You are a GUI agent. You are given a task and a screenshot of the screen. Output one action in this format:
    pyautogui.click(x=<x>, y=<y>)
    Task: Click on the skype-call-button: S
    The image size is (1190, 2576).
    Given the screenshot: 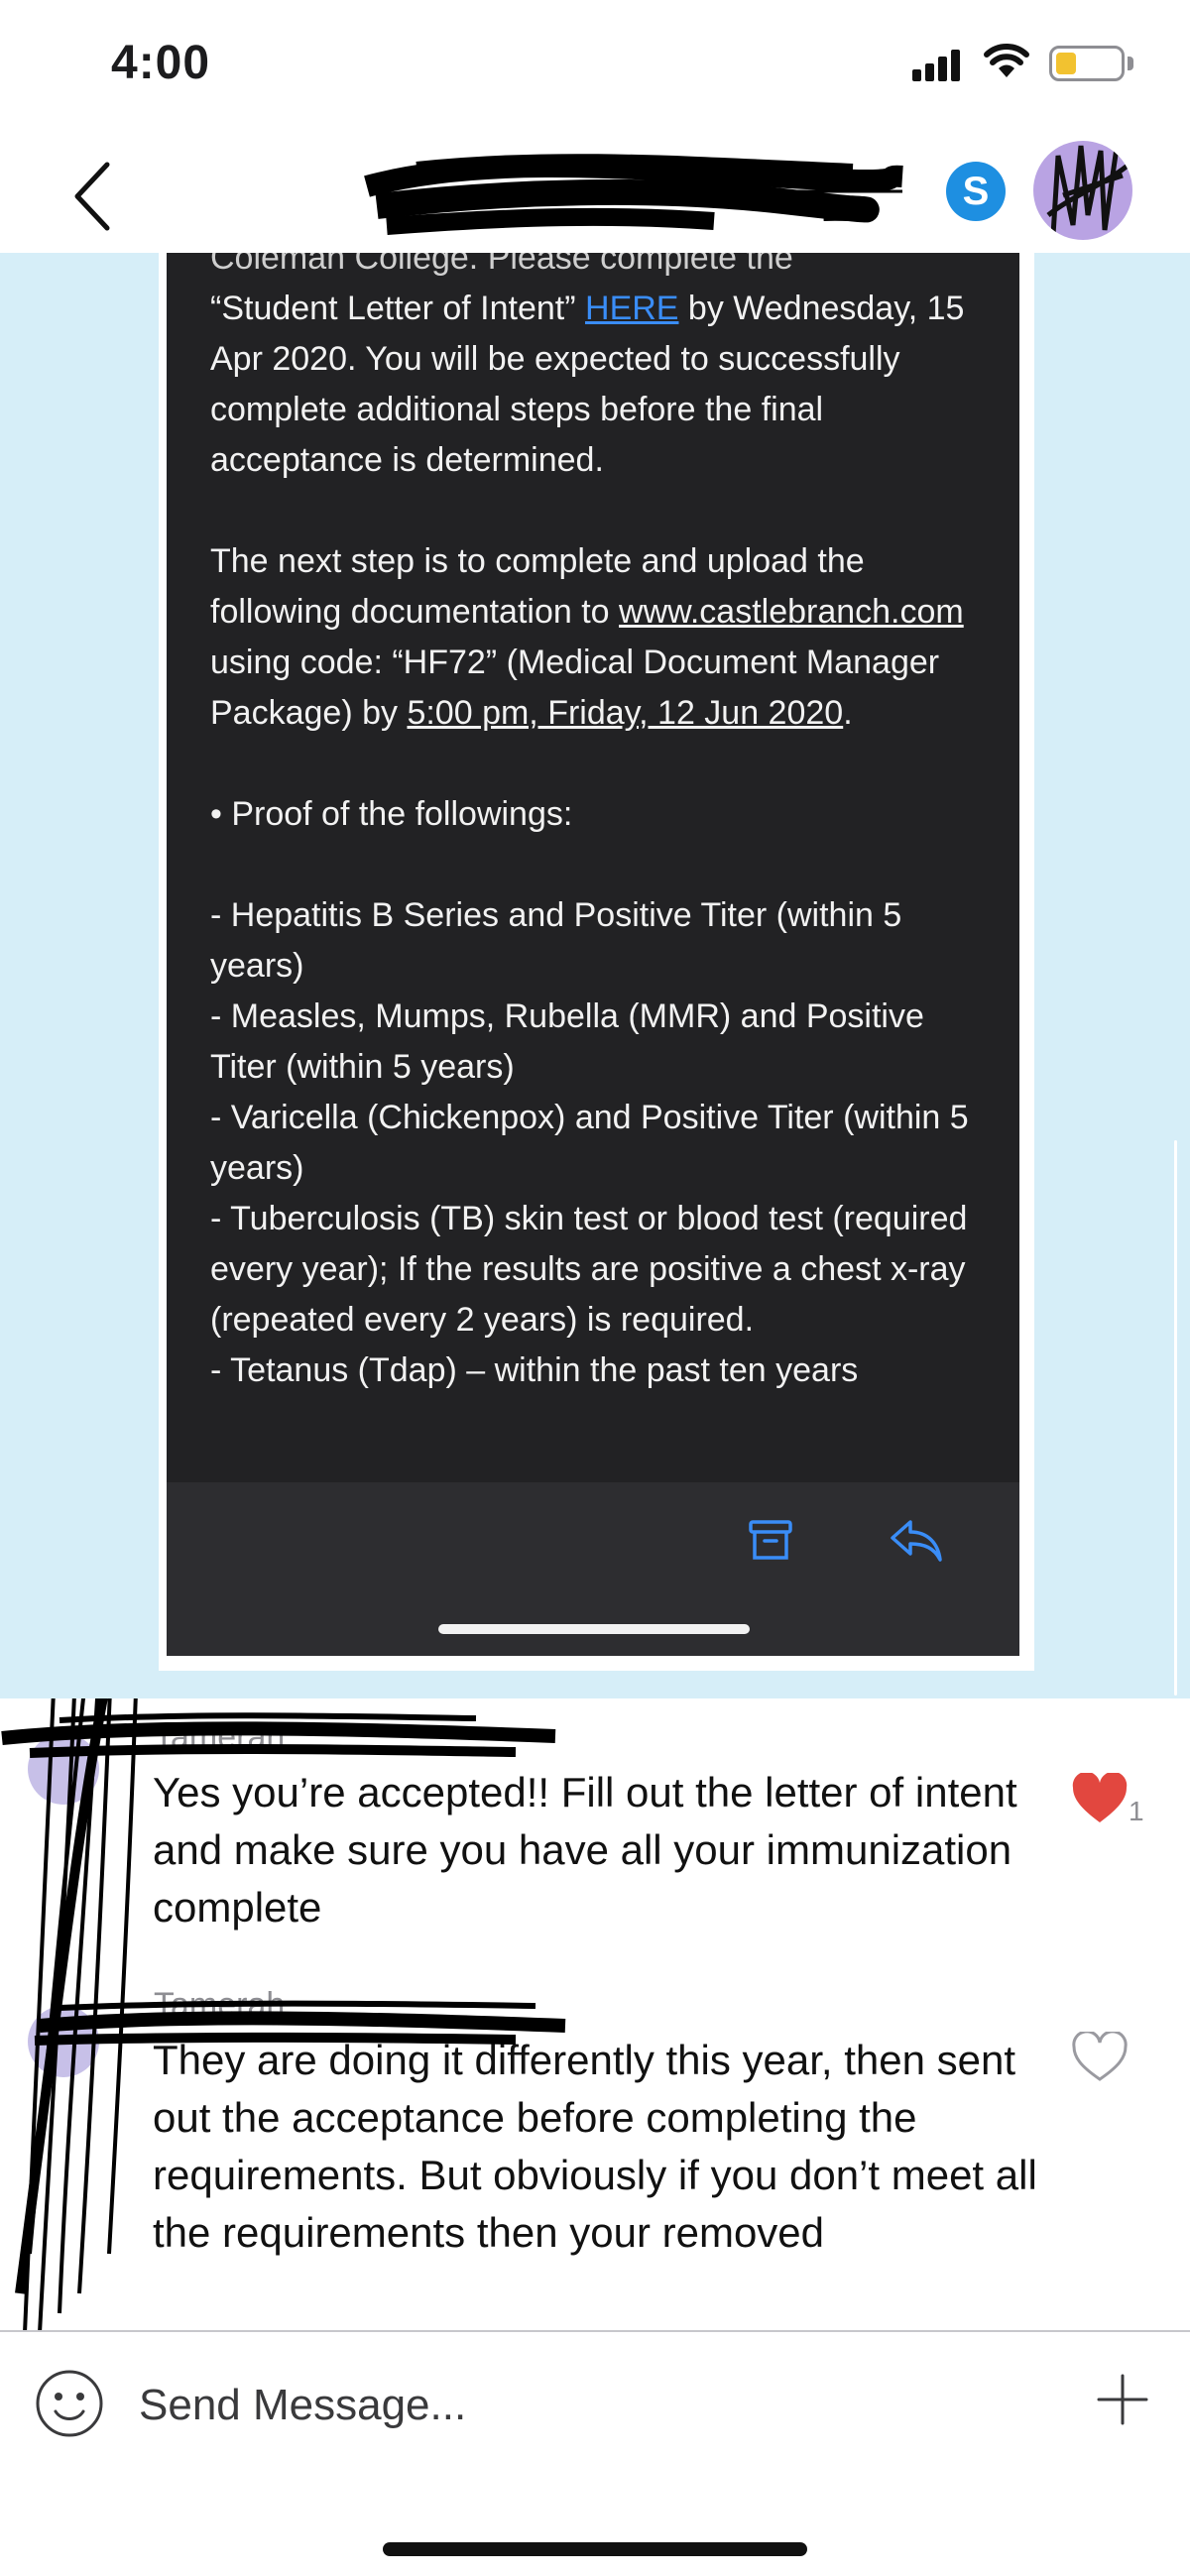 What is the action you would take?
    pyautogui.click(x=976, y=192)
    